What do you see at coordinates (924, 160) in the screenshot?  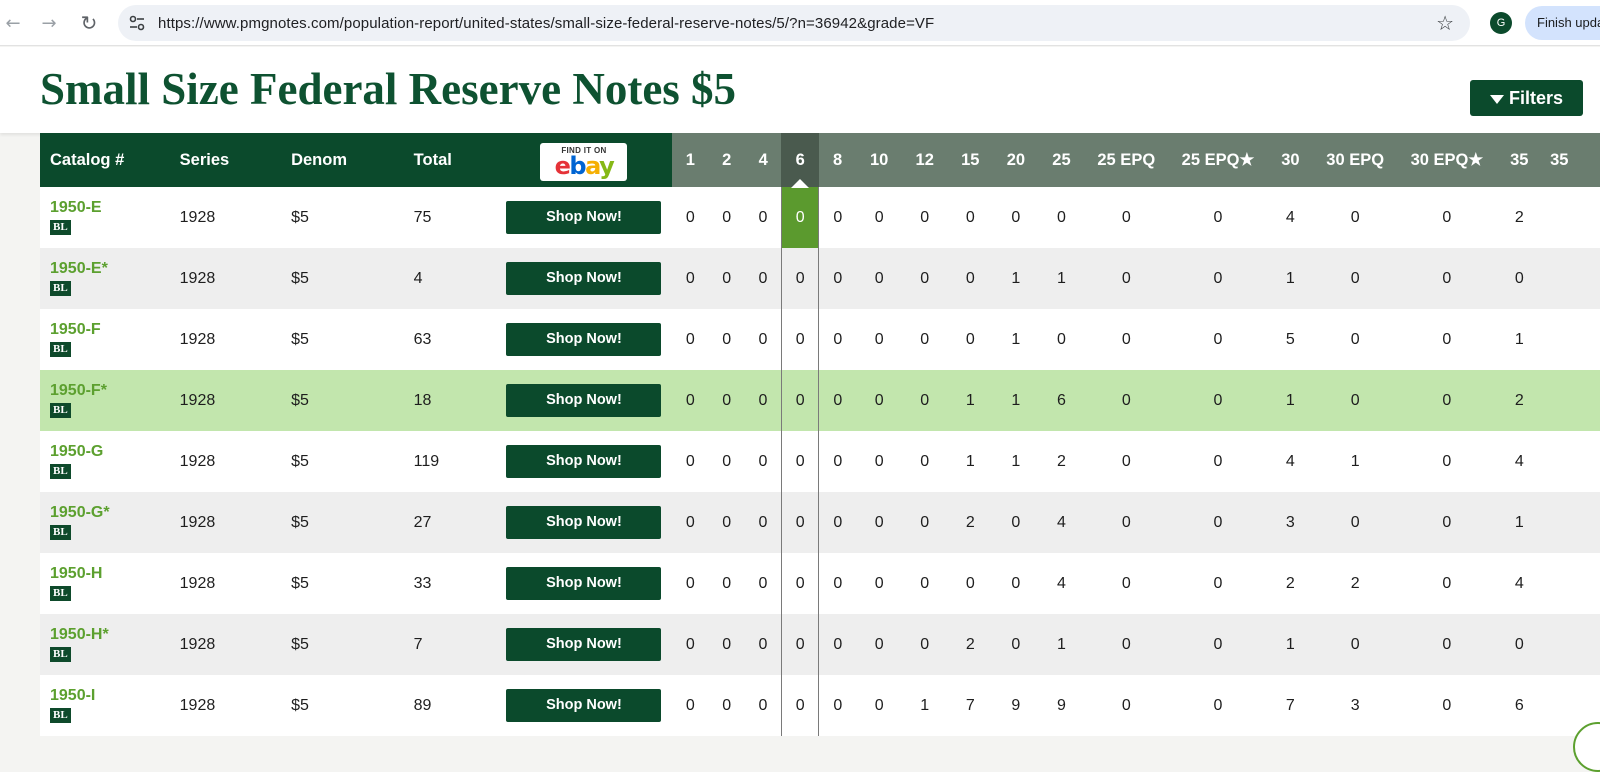 I see `grade-header: 12` at bounding box center [924, 160].